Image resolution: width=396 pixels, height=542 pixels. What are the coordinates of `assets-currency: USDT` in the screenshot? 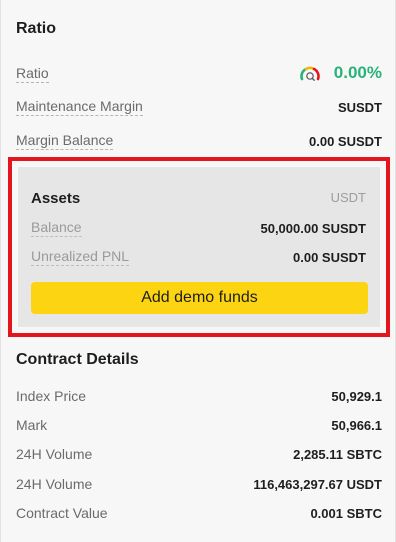 It's located at (348, 197).